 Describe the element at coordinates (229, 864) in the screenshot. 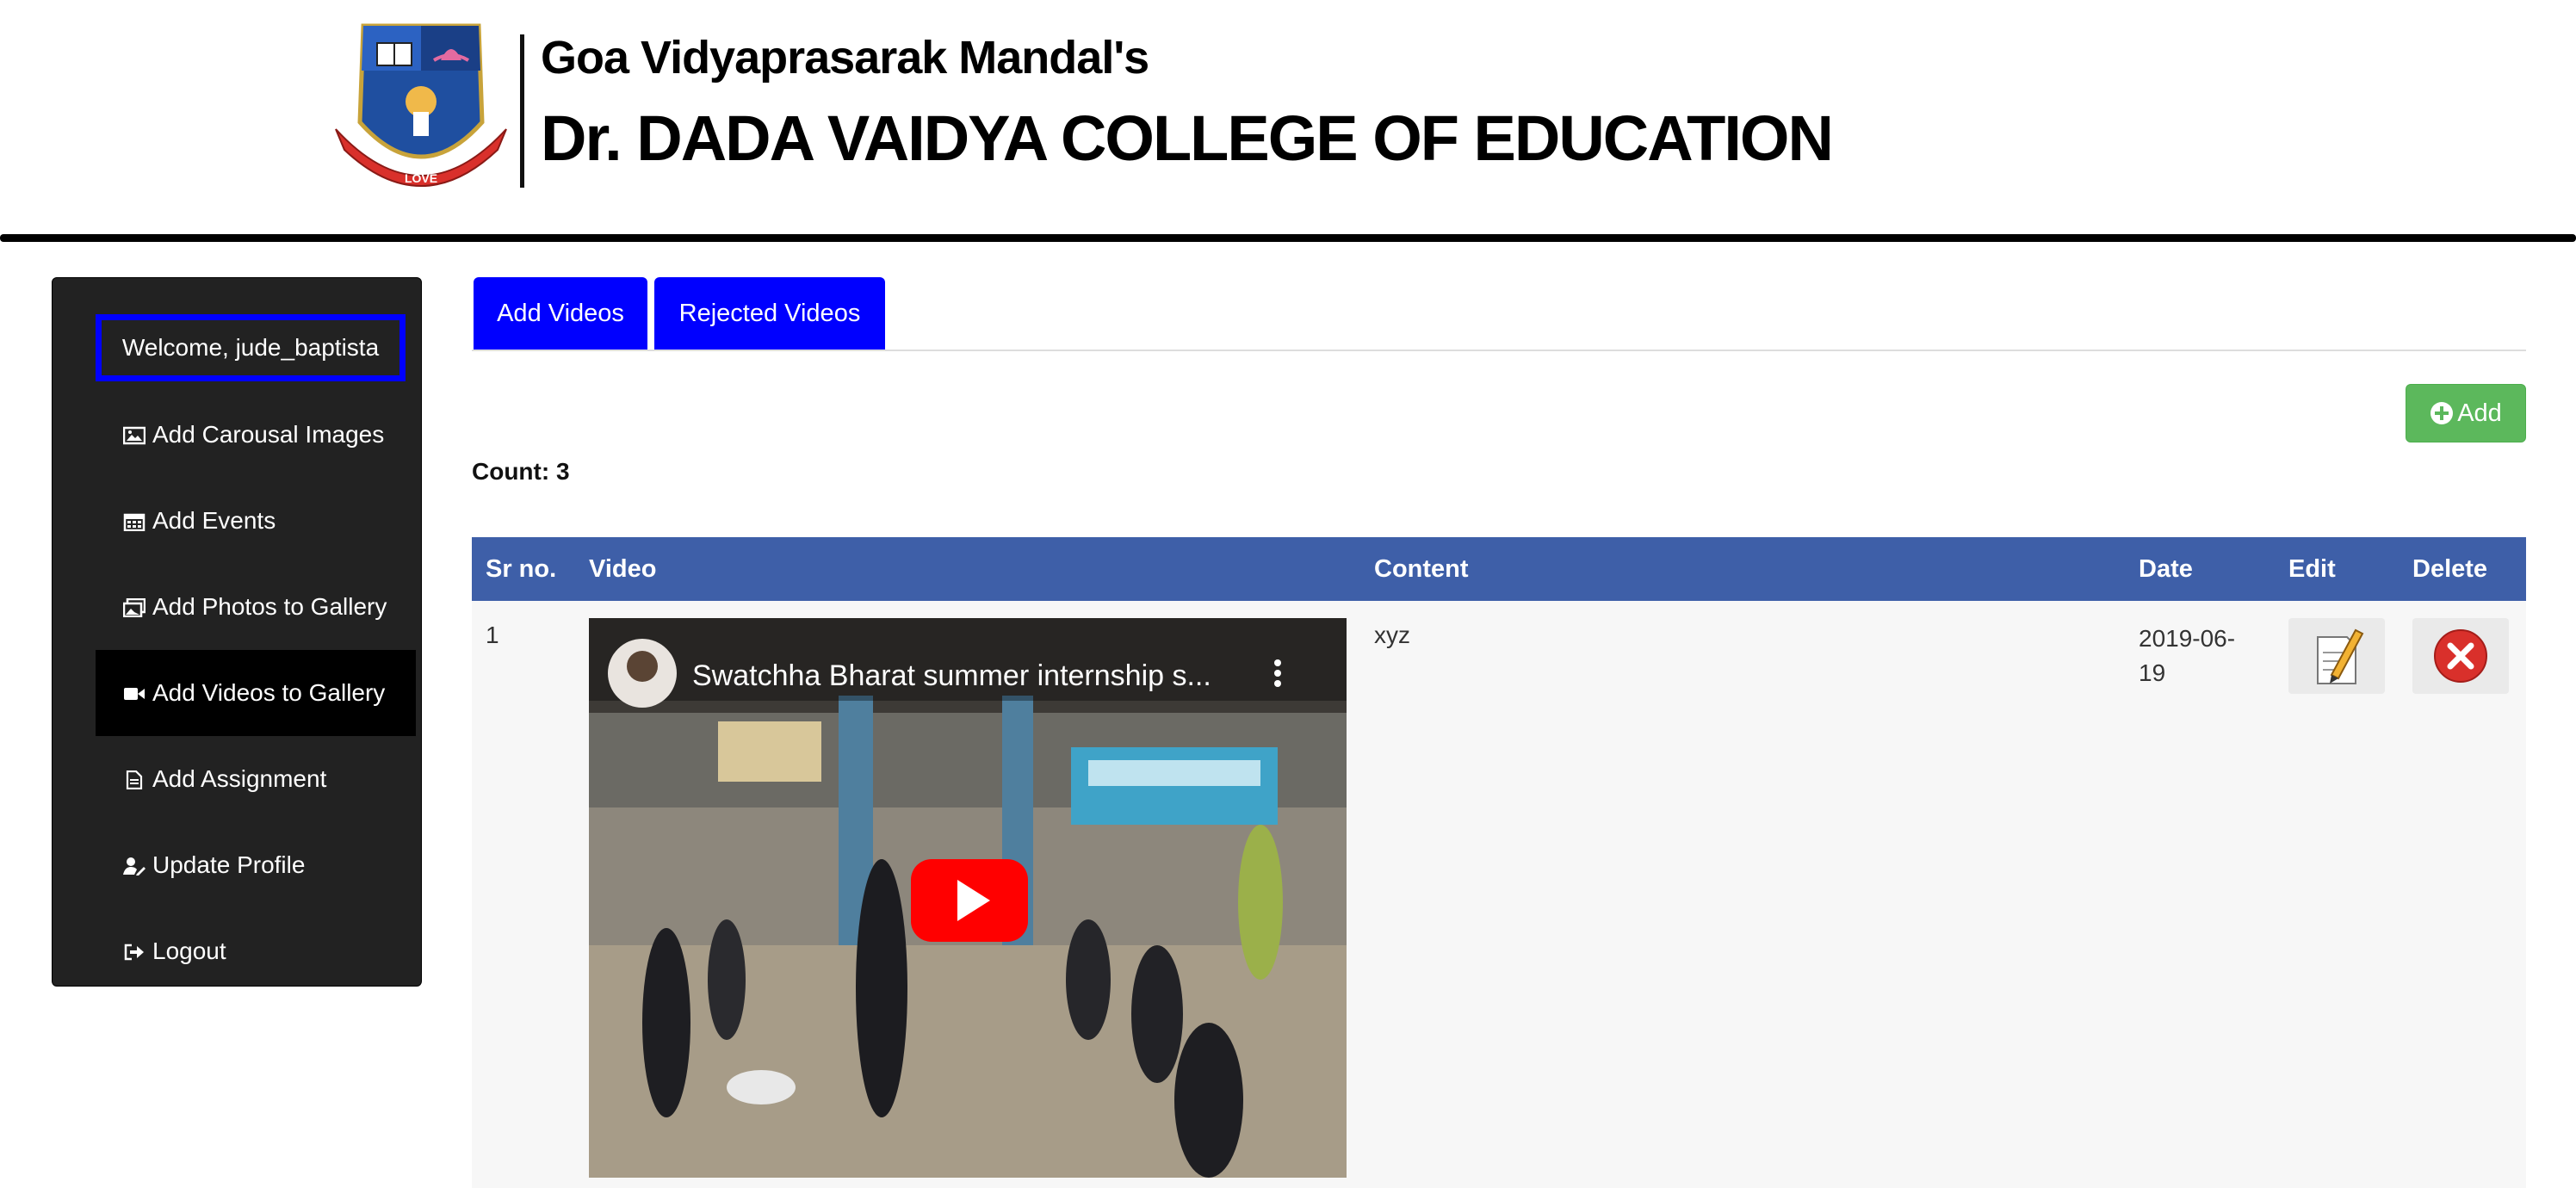

I see `sidebar-item-label: Update Profile` at that location.